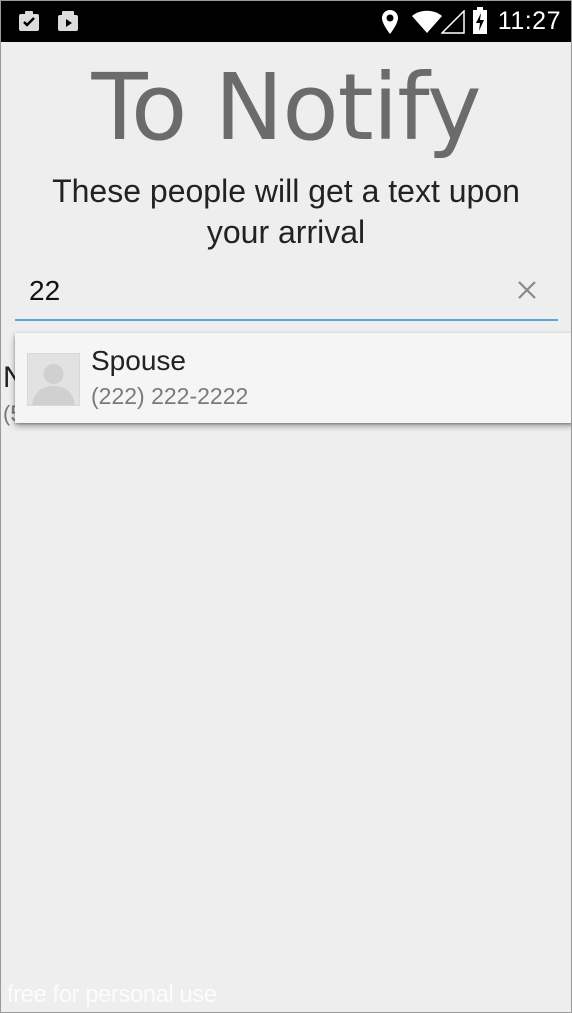 This screenshot has width=572, height=1013. I want to click on wifi-icon, so click(427, 24).